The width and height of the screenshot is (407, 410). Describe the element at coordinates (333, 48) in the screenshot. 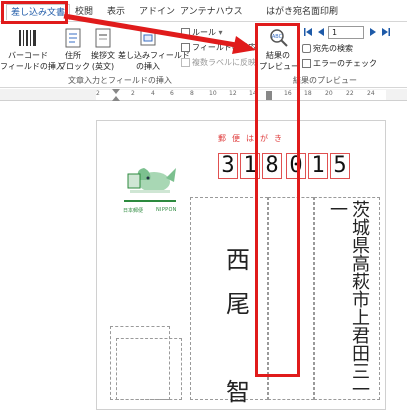

I see `find-recipient-label: 宛先の検索` at that location.